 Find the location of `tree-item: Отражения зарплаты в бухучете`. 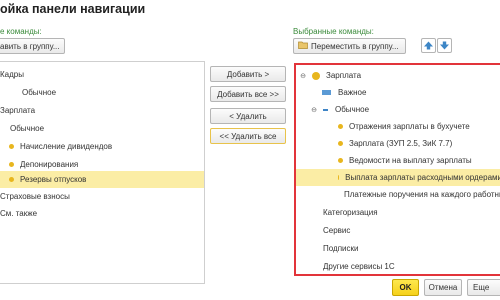

tree-item: Отражения зарплаты в бухучете is located at coordinates (398, 126).